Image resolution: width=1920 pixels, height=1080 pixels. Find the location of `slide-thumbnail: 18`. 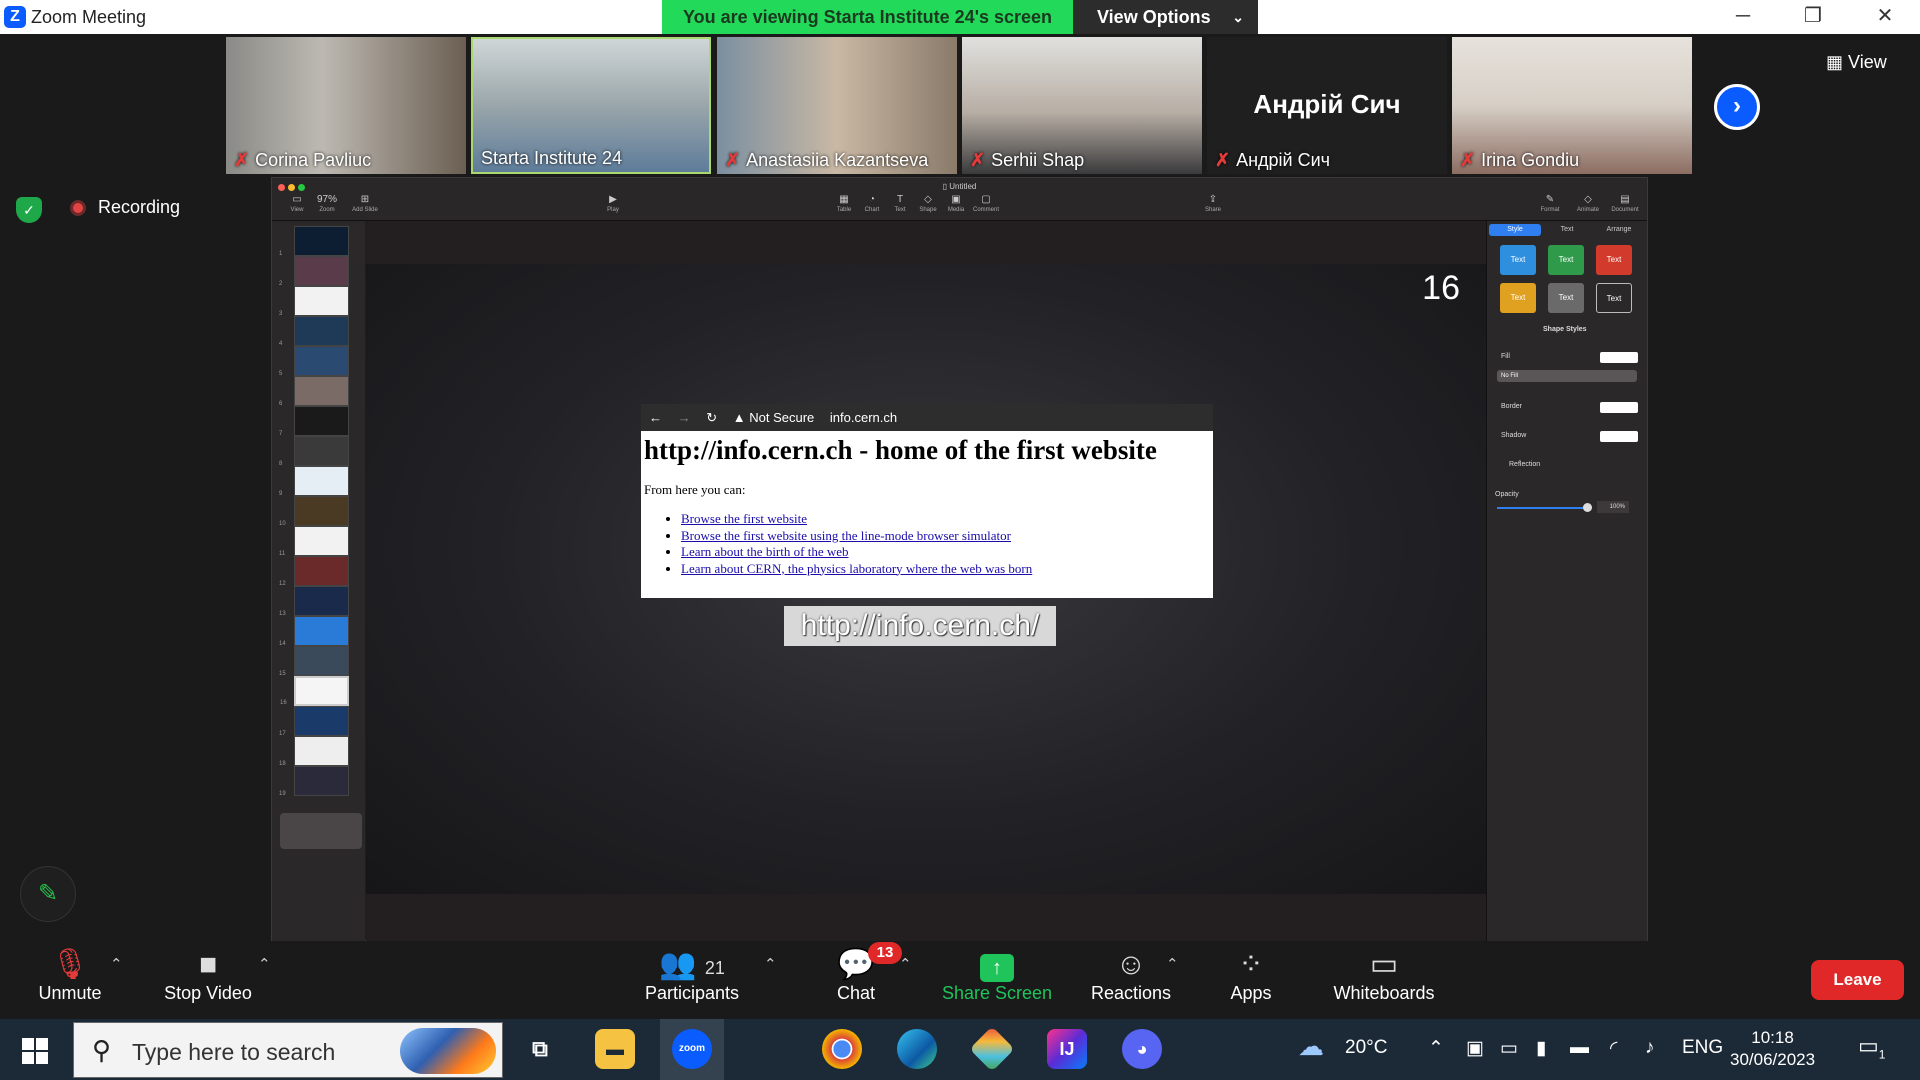

slide-thumbnail: 18 is located at coordinates (314, 751).